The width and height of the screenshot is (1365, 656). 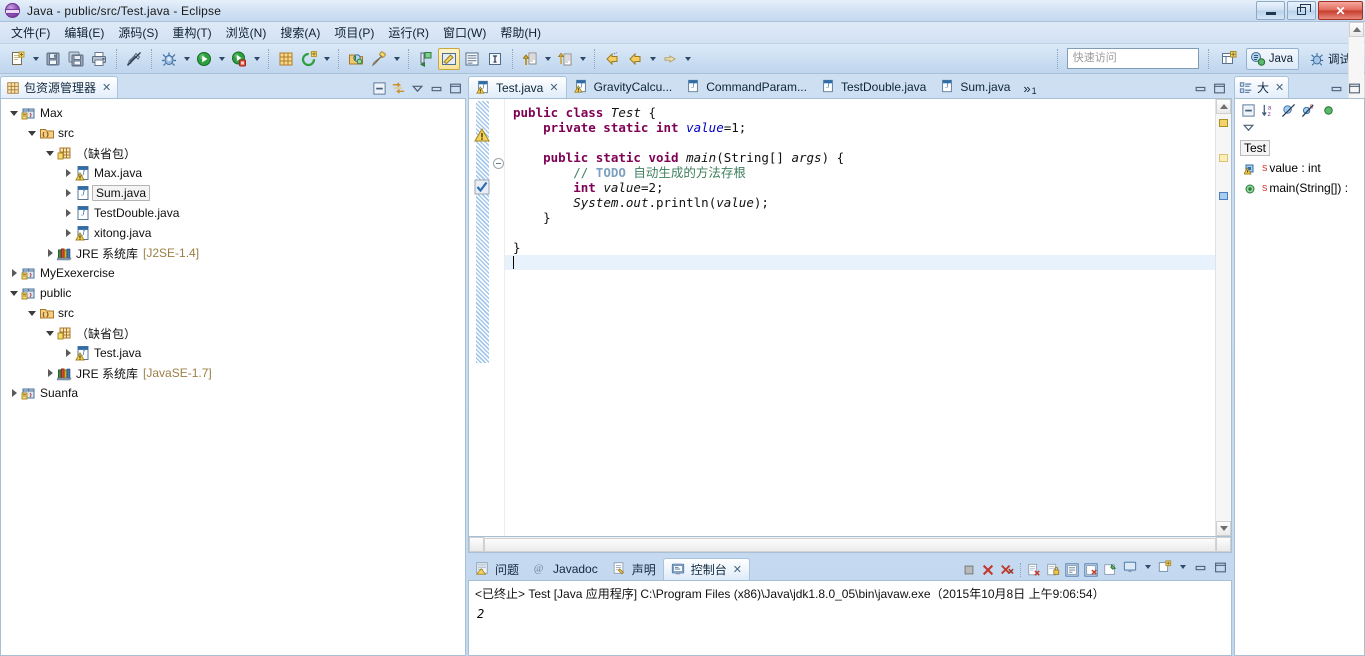 What do you see at coordinates (1248, 127) in the screenshot?
I see `view-menu-icon` at bounding box center [1248, 127].